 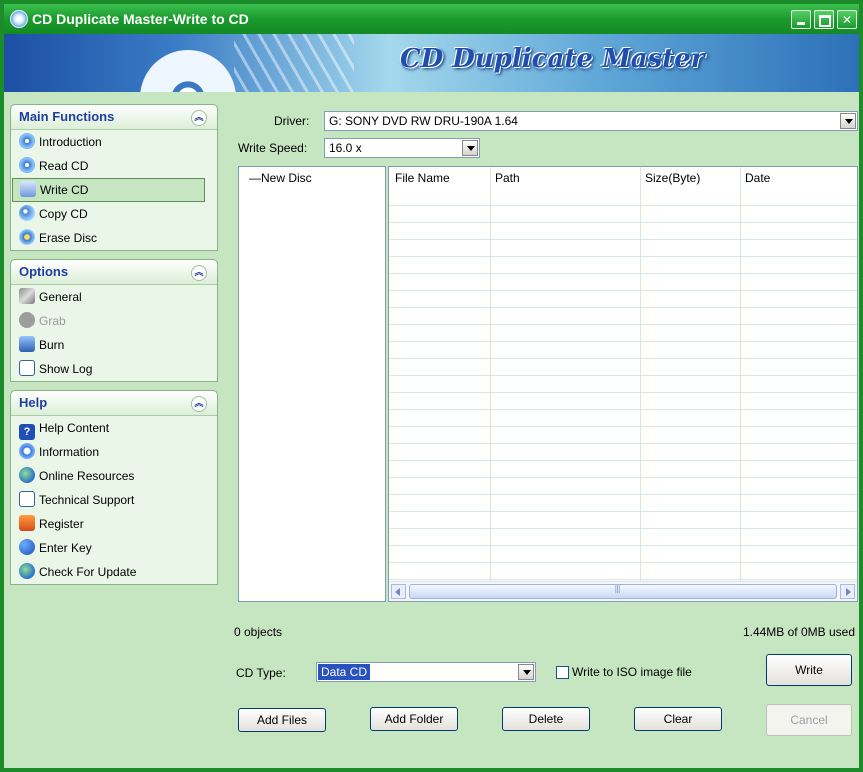 I want to click on read-cd-icon, so click(x=27, y=165).